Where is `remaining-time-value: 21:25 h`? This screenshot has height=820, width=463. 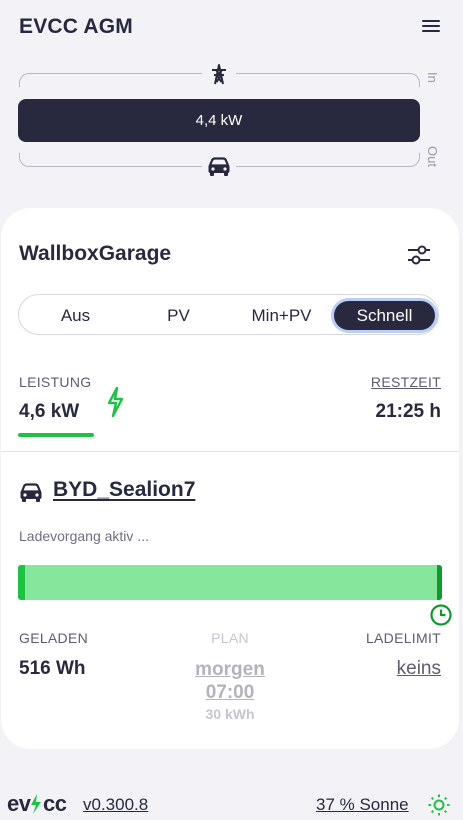 remaining-time-value: 21:25 h is located at coordinates (408, 411).